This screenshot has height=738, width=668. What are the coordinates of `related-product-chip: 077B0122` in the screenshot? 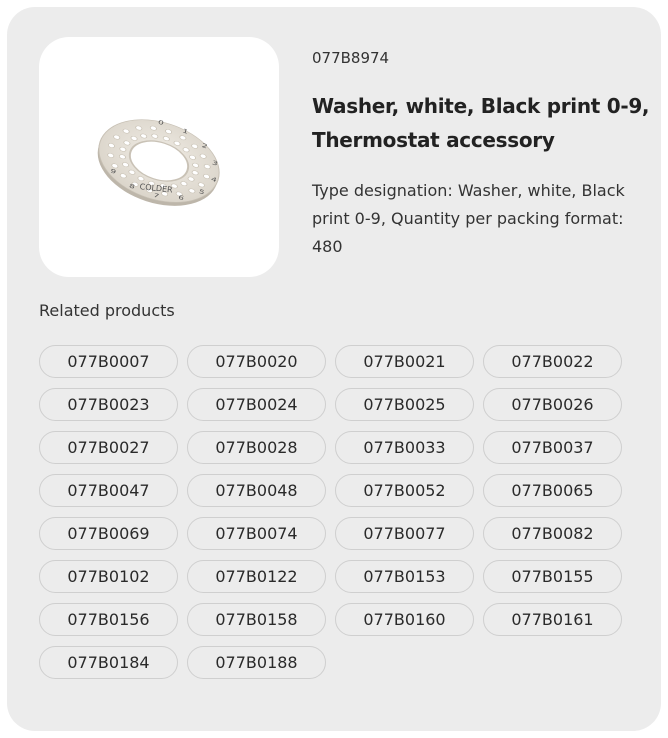 It's located at (256, 576).